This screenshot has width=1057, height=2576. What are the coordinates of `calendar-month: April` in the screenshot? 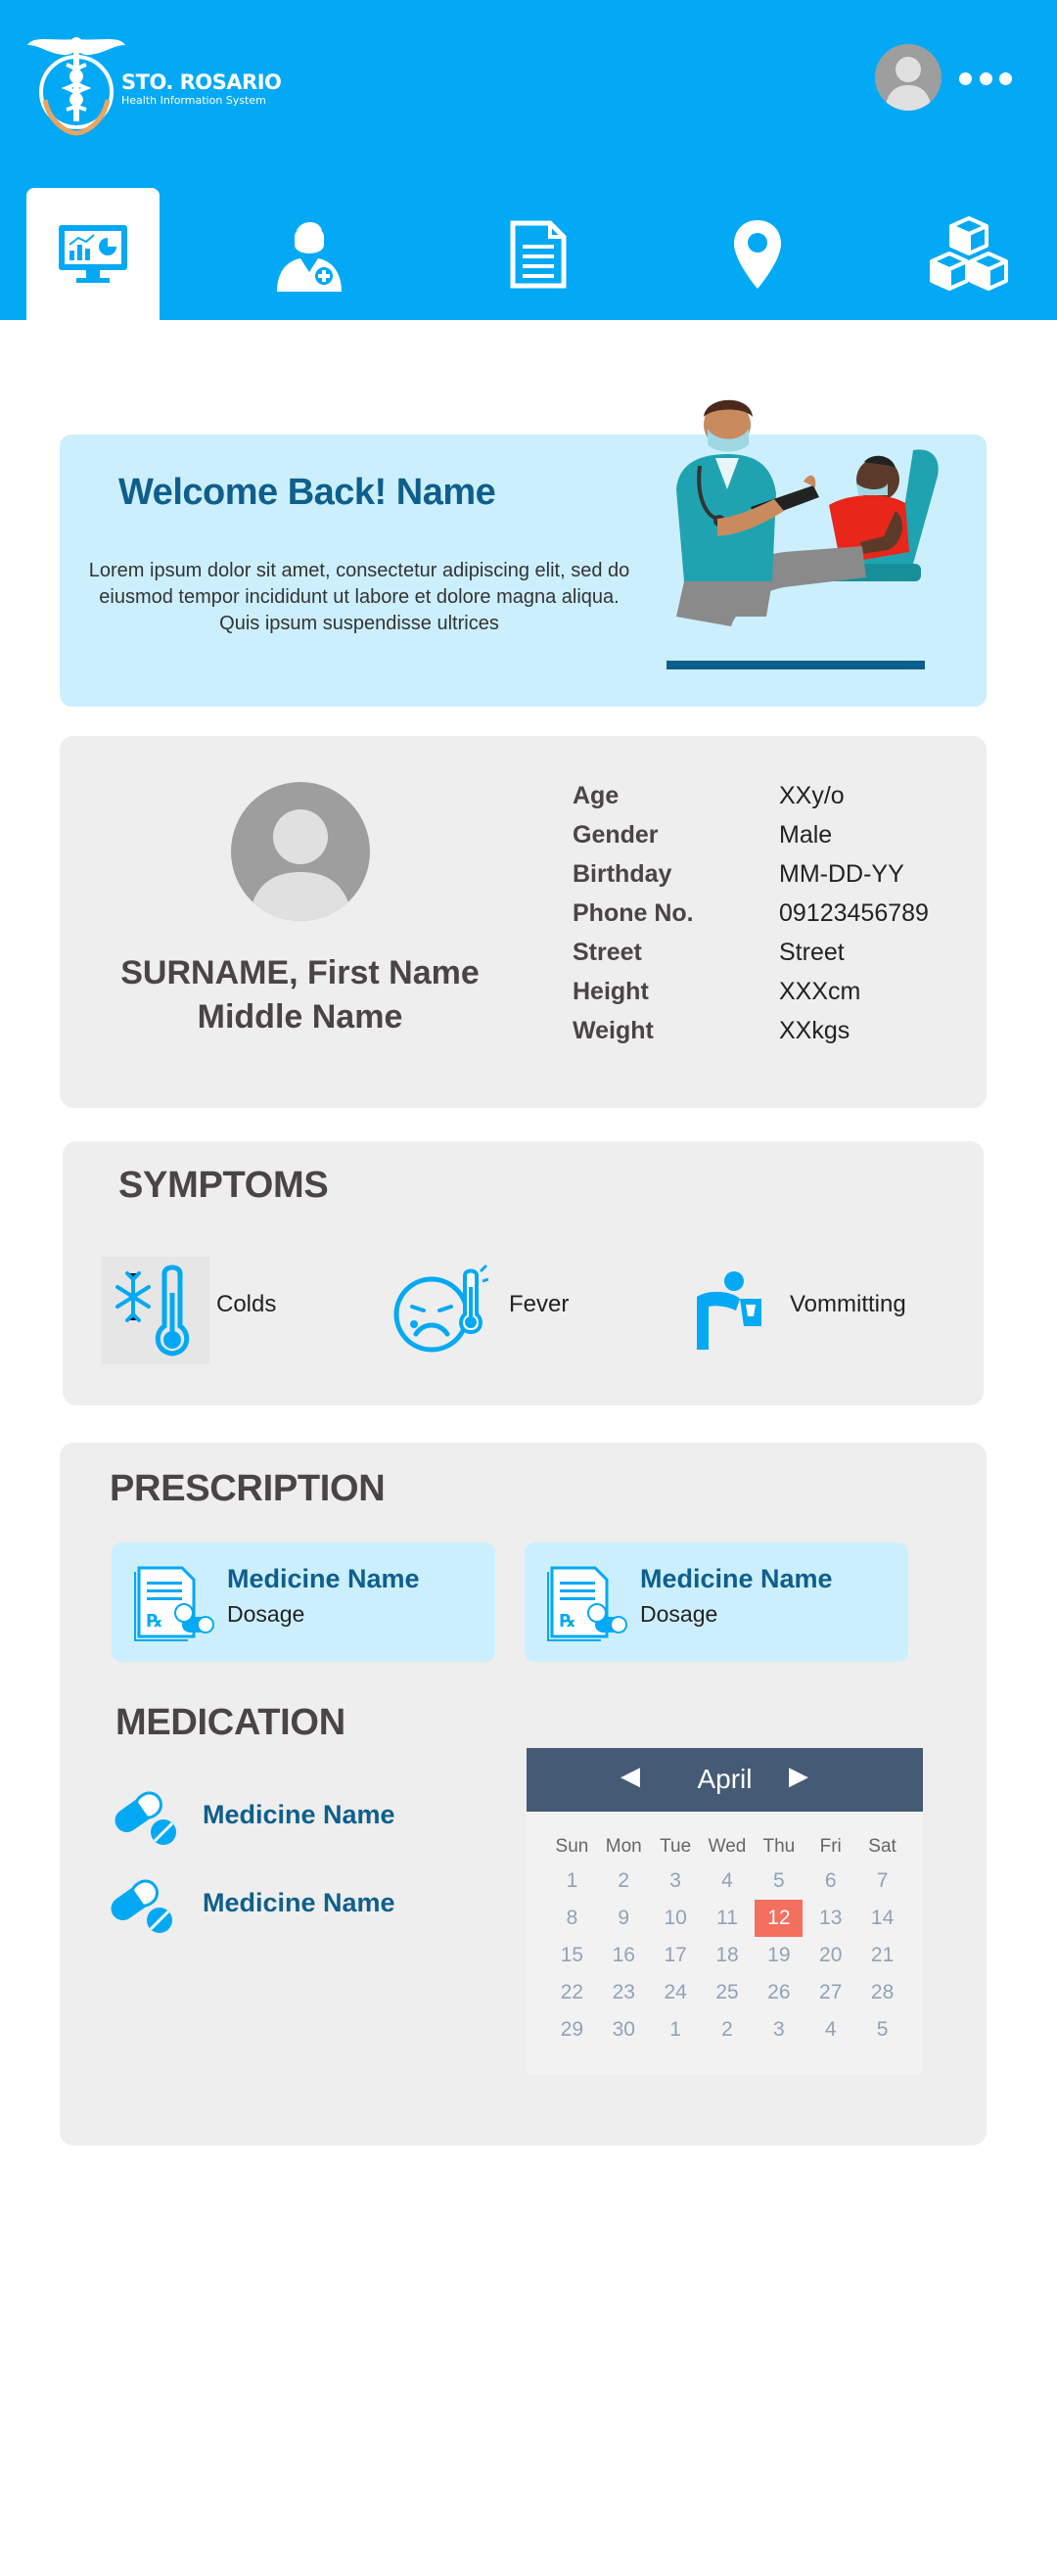 It's located at (725, 1779).